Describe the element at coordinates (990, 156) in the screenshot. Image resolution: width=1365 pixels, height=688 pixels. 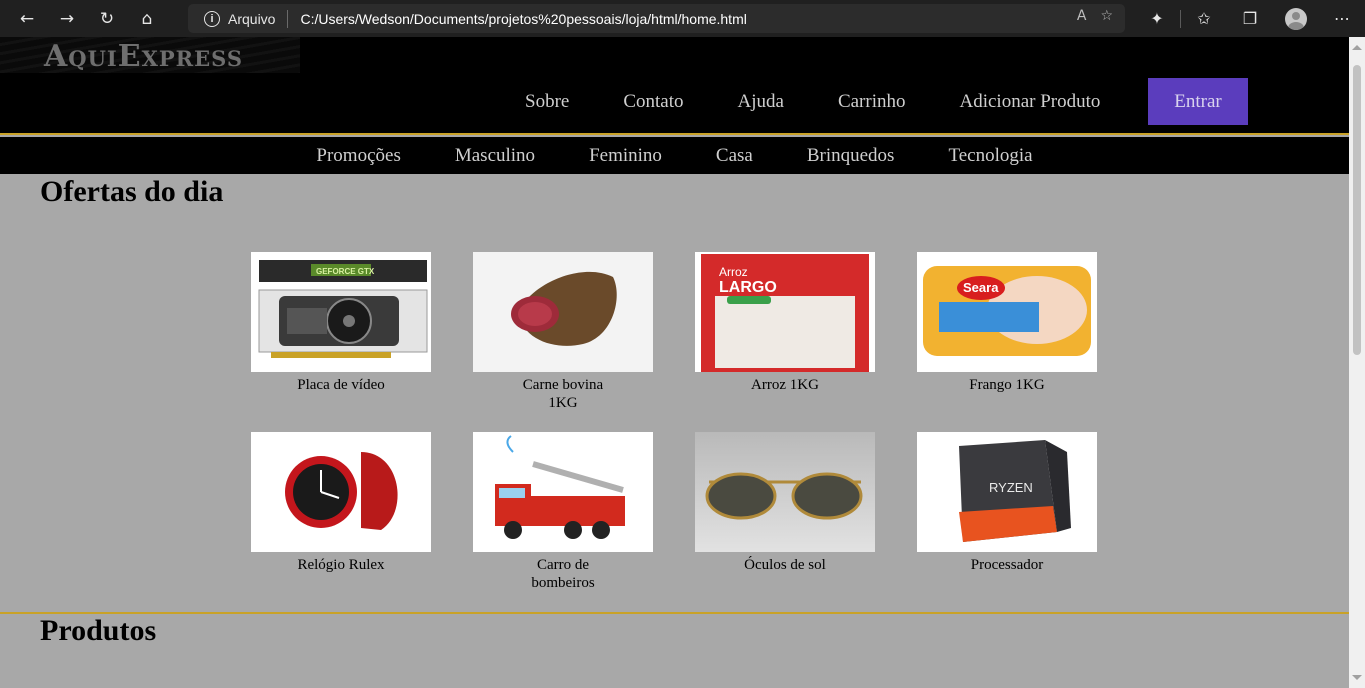
I see `category-tecnologia: Tecnologia` at that location.